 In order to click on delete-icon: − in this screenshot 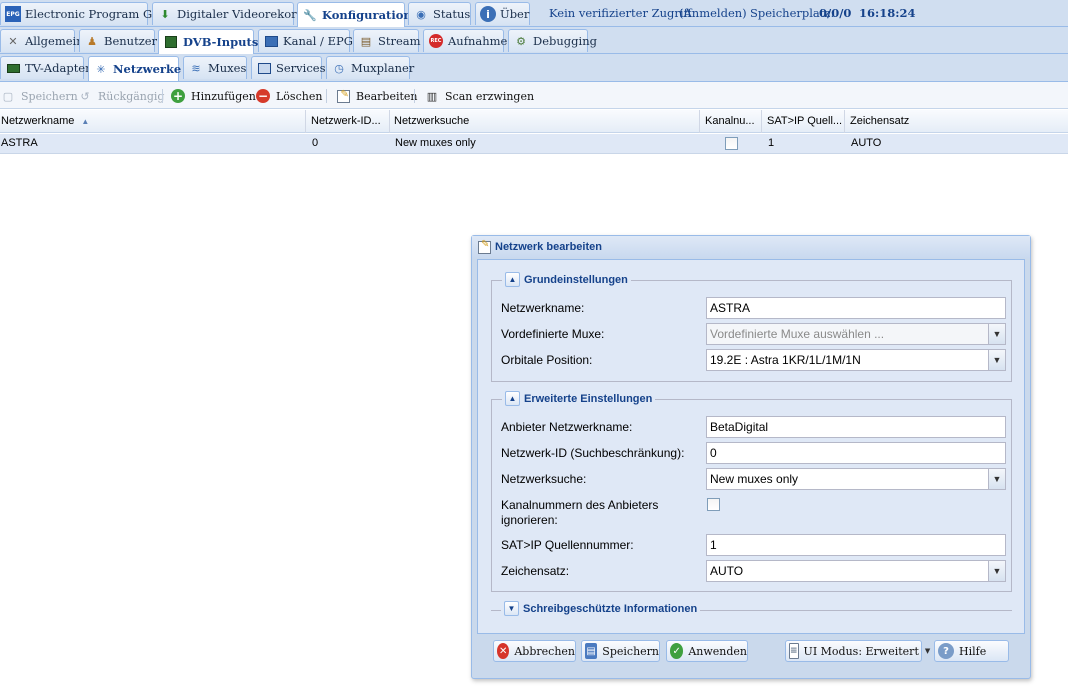, I will do `click(263, 96)`.